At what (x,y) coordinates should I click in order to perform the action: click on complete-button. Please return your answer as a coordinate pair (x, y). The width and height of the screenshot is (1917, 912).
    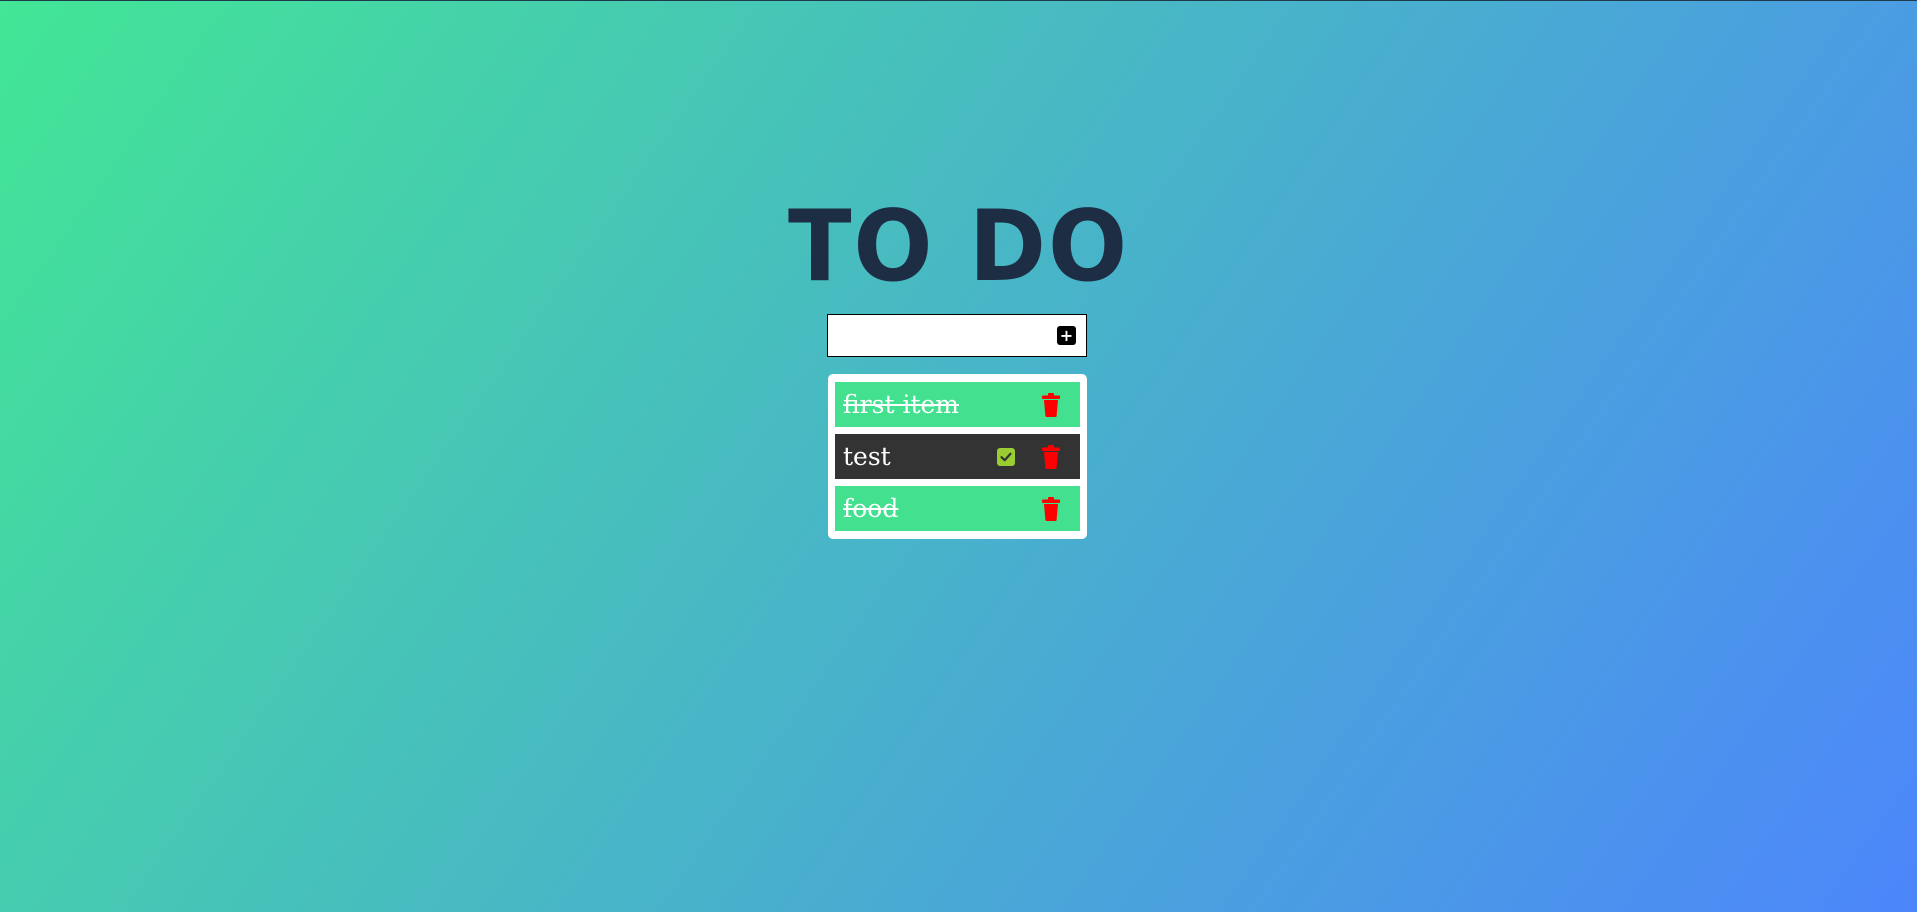
    Looking at the image, I should click on (1006, 457).